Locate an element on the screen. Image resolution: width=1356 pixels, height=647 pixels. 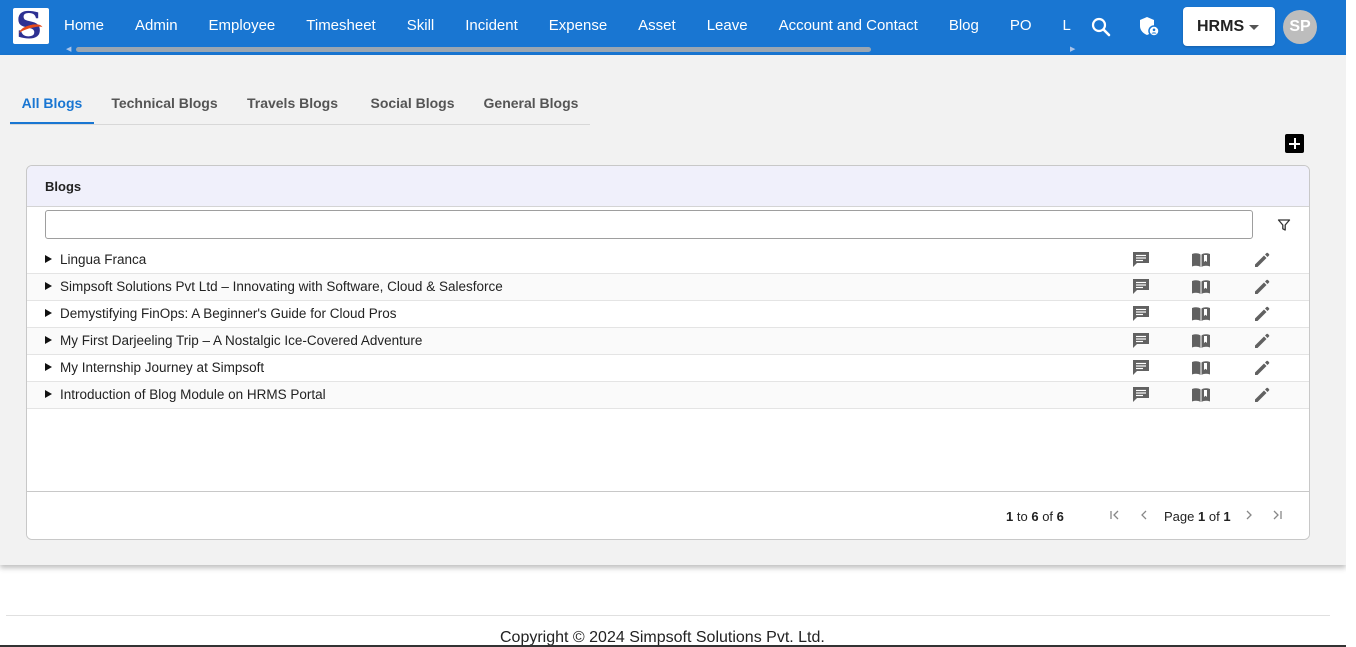
nav-scrollbar: ◀ ▶ is located at coordinates (569, 49).